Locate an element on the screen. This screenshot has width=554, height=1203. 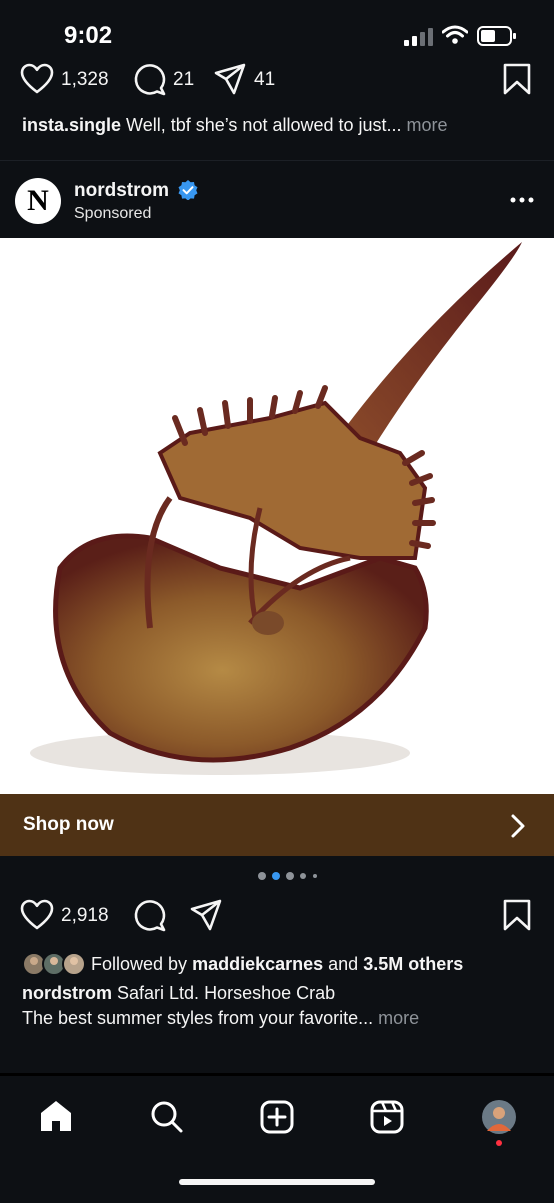
shop-now-label: Shop now is located at coordinates (68, 824).